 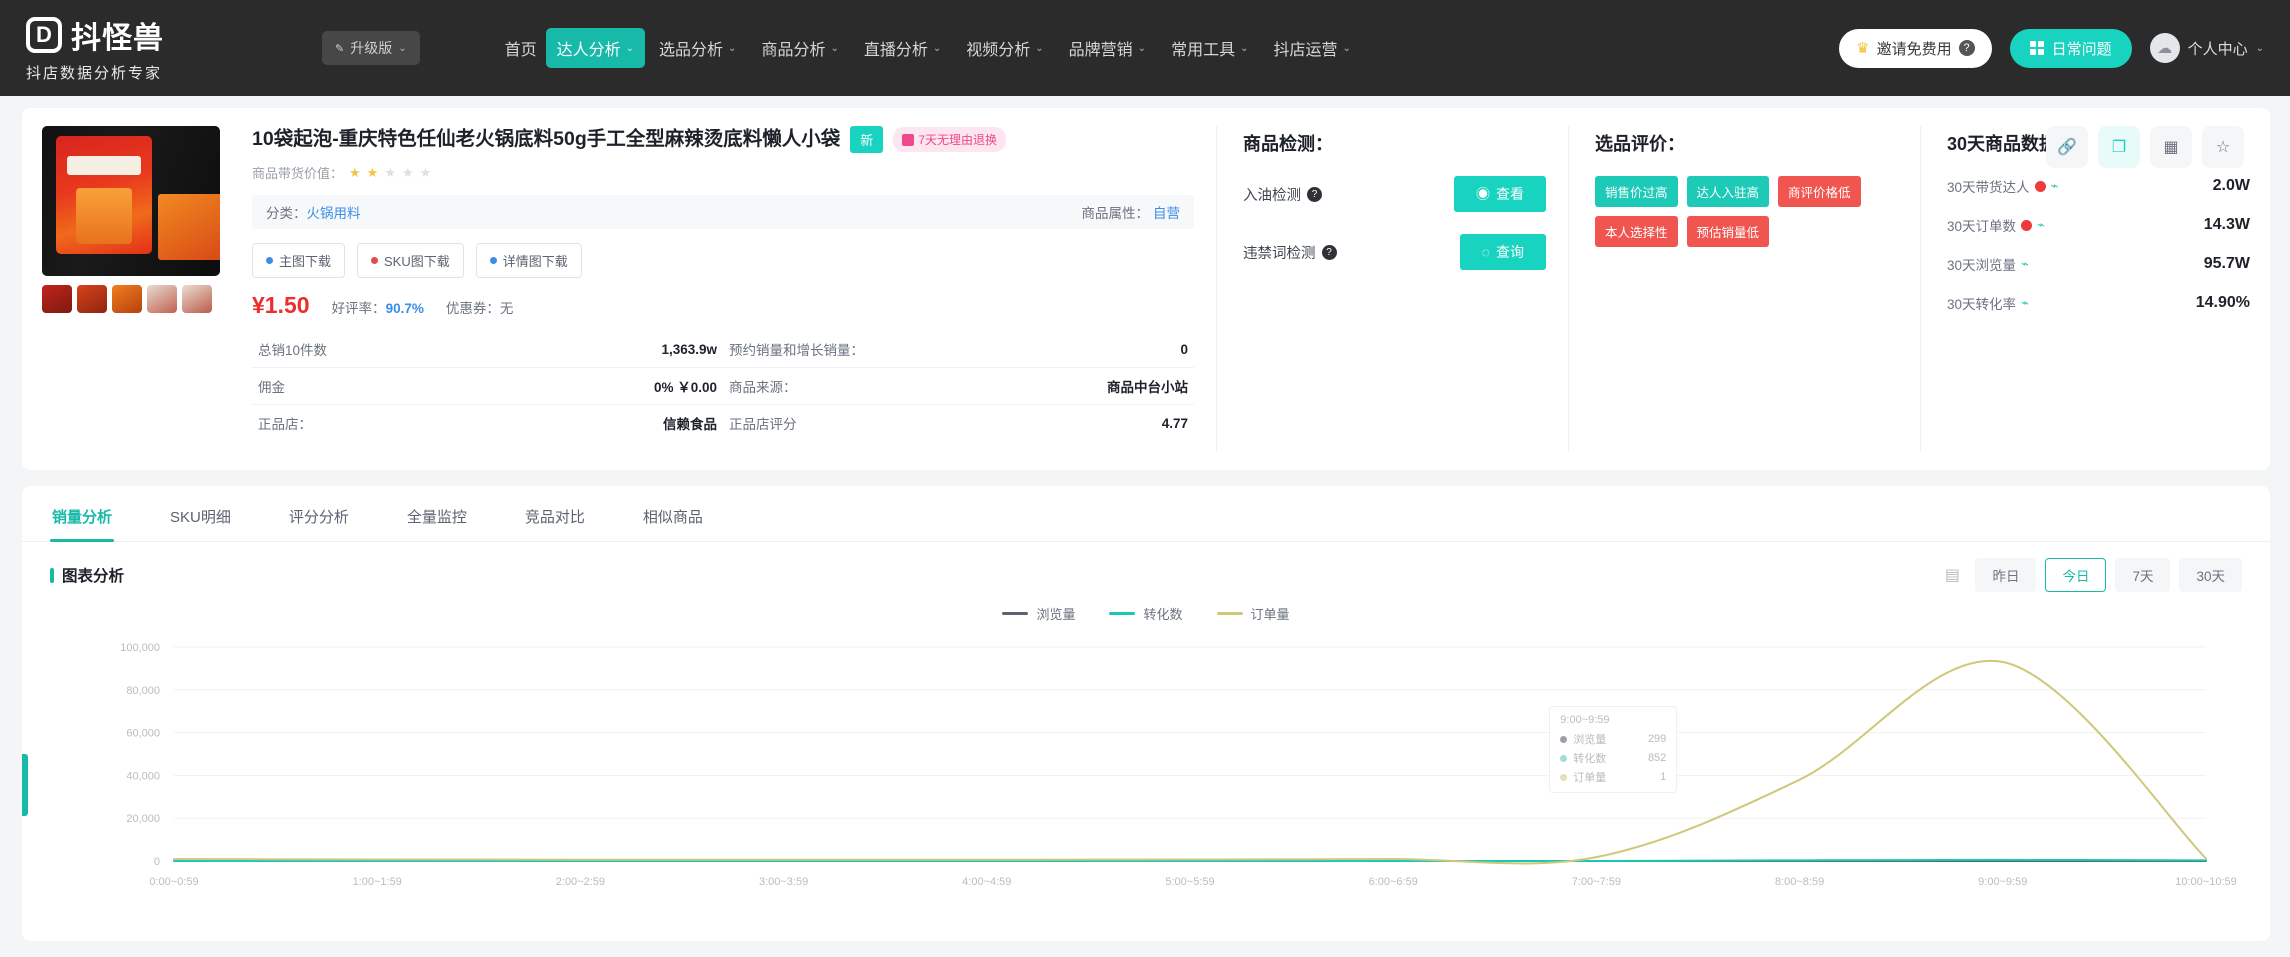 I want to click on version-selector: ✎ 升级版 ⌄, so click(x=371, y=48).